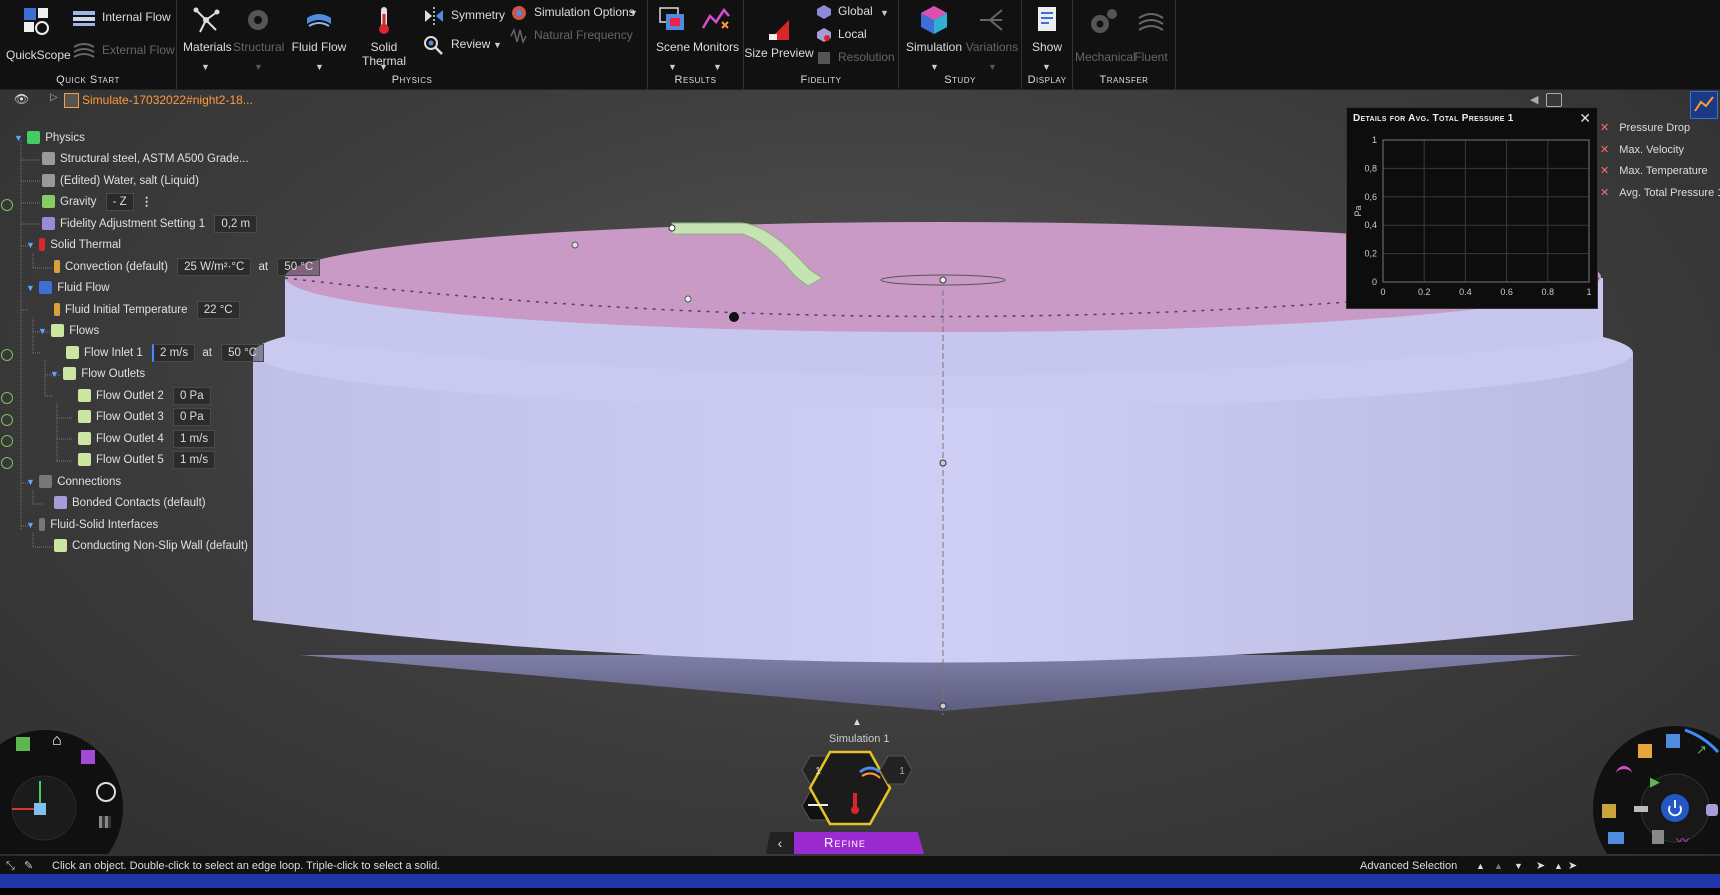 Image resolution: width=1720 pixels, height=895 pixels. Describe the element at coordinates (54, 97) in the screenshot. I see `expand-arrow-icon: ▷` at that location.